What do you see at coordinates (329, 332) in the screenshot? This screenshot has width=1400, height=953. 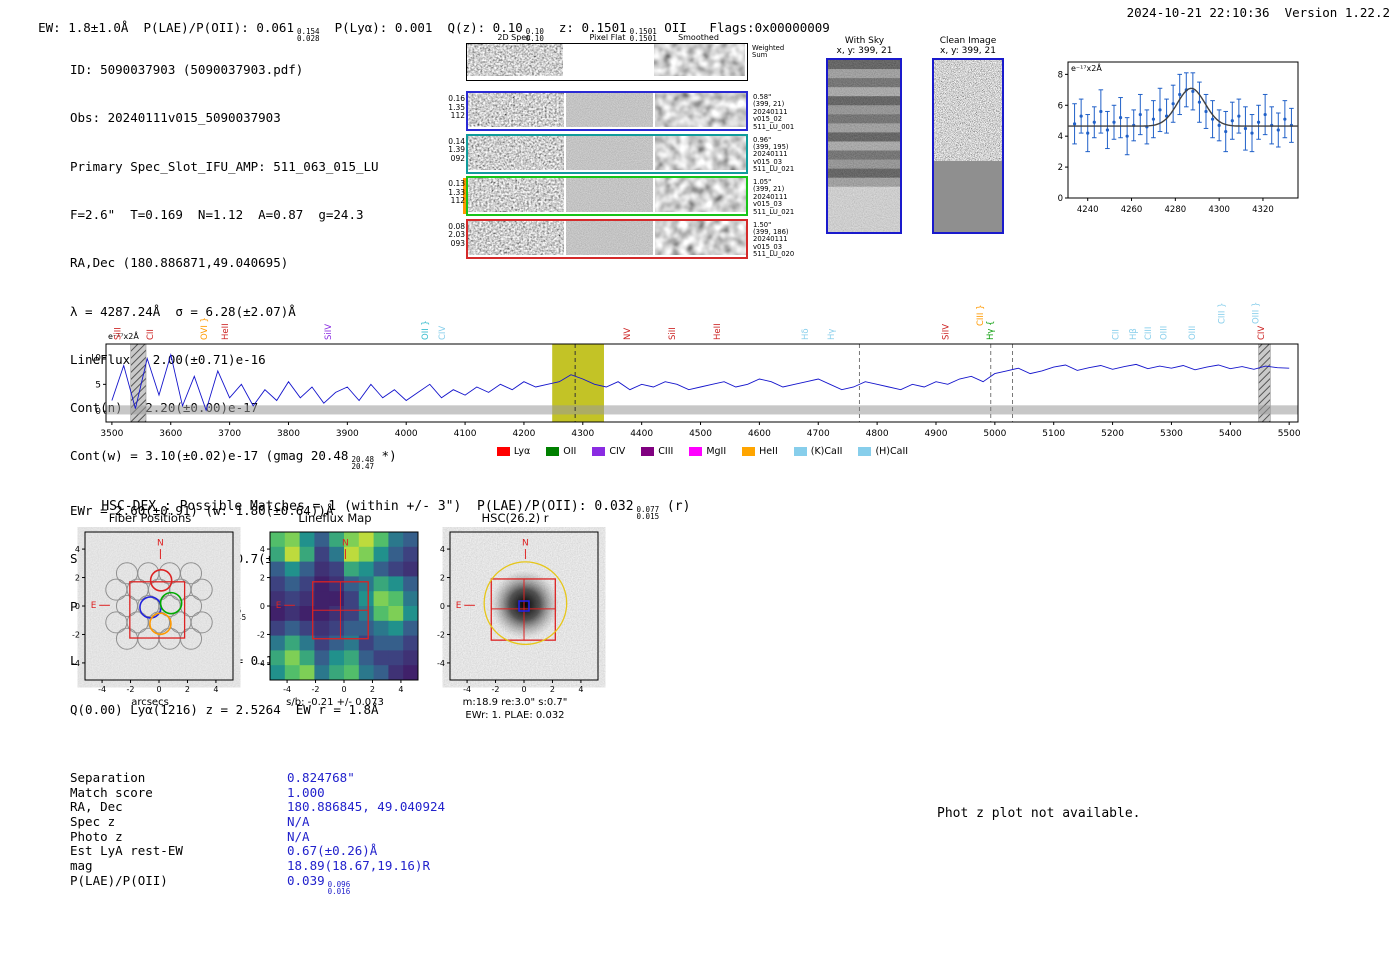 I see `emission-line-label: SiIV` at bounding box center [329, 332].